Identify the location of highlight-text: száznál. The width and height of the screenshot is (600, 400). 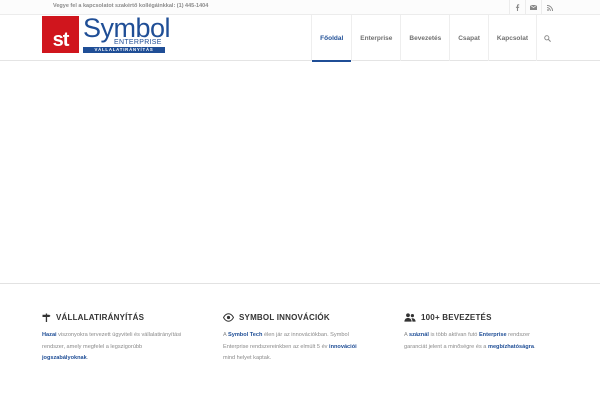
(418, 335).